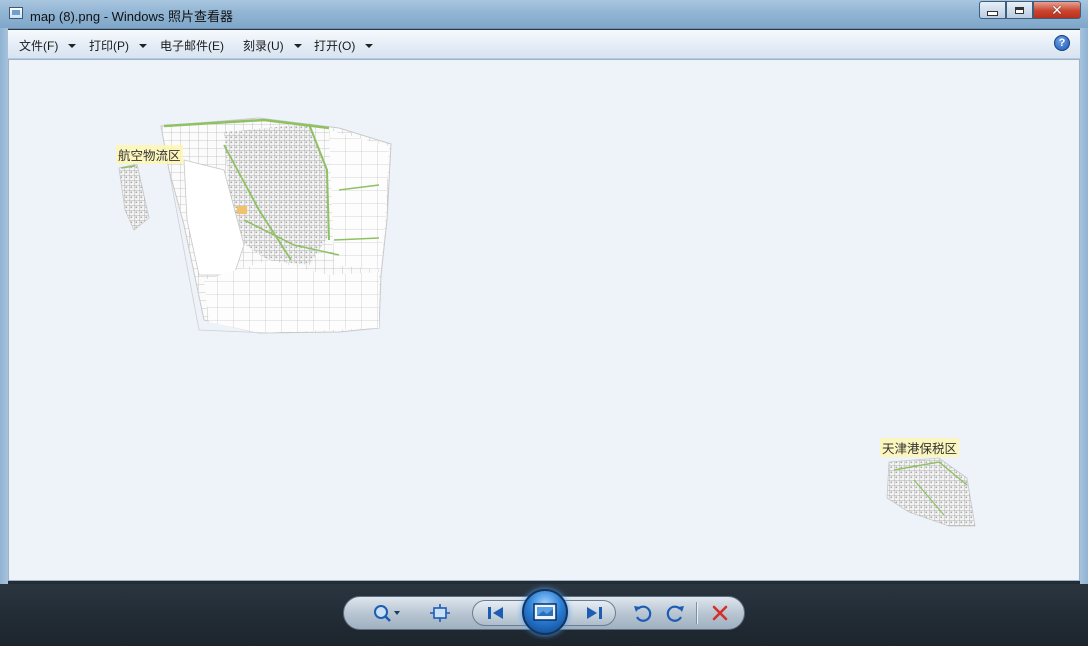 The width and height of the screenshot is (1088, 646). Describe the element at coordinates (920, 447) in the screenshot. I see `map-label-port-bonded-zone: 天津港保税区` at that location.